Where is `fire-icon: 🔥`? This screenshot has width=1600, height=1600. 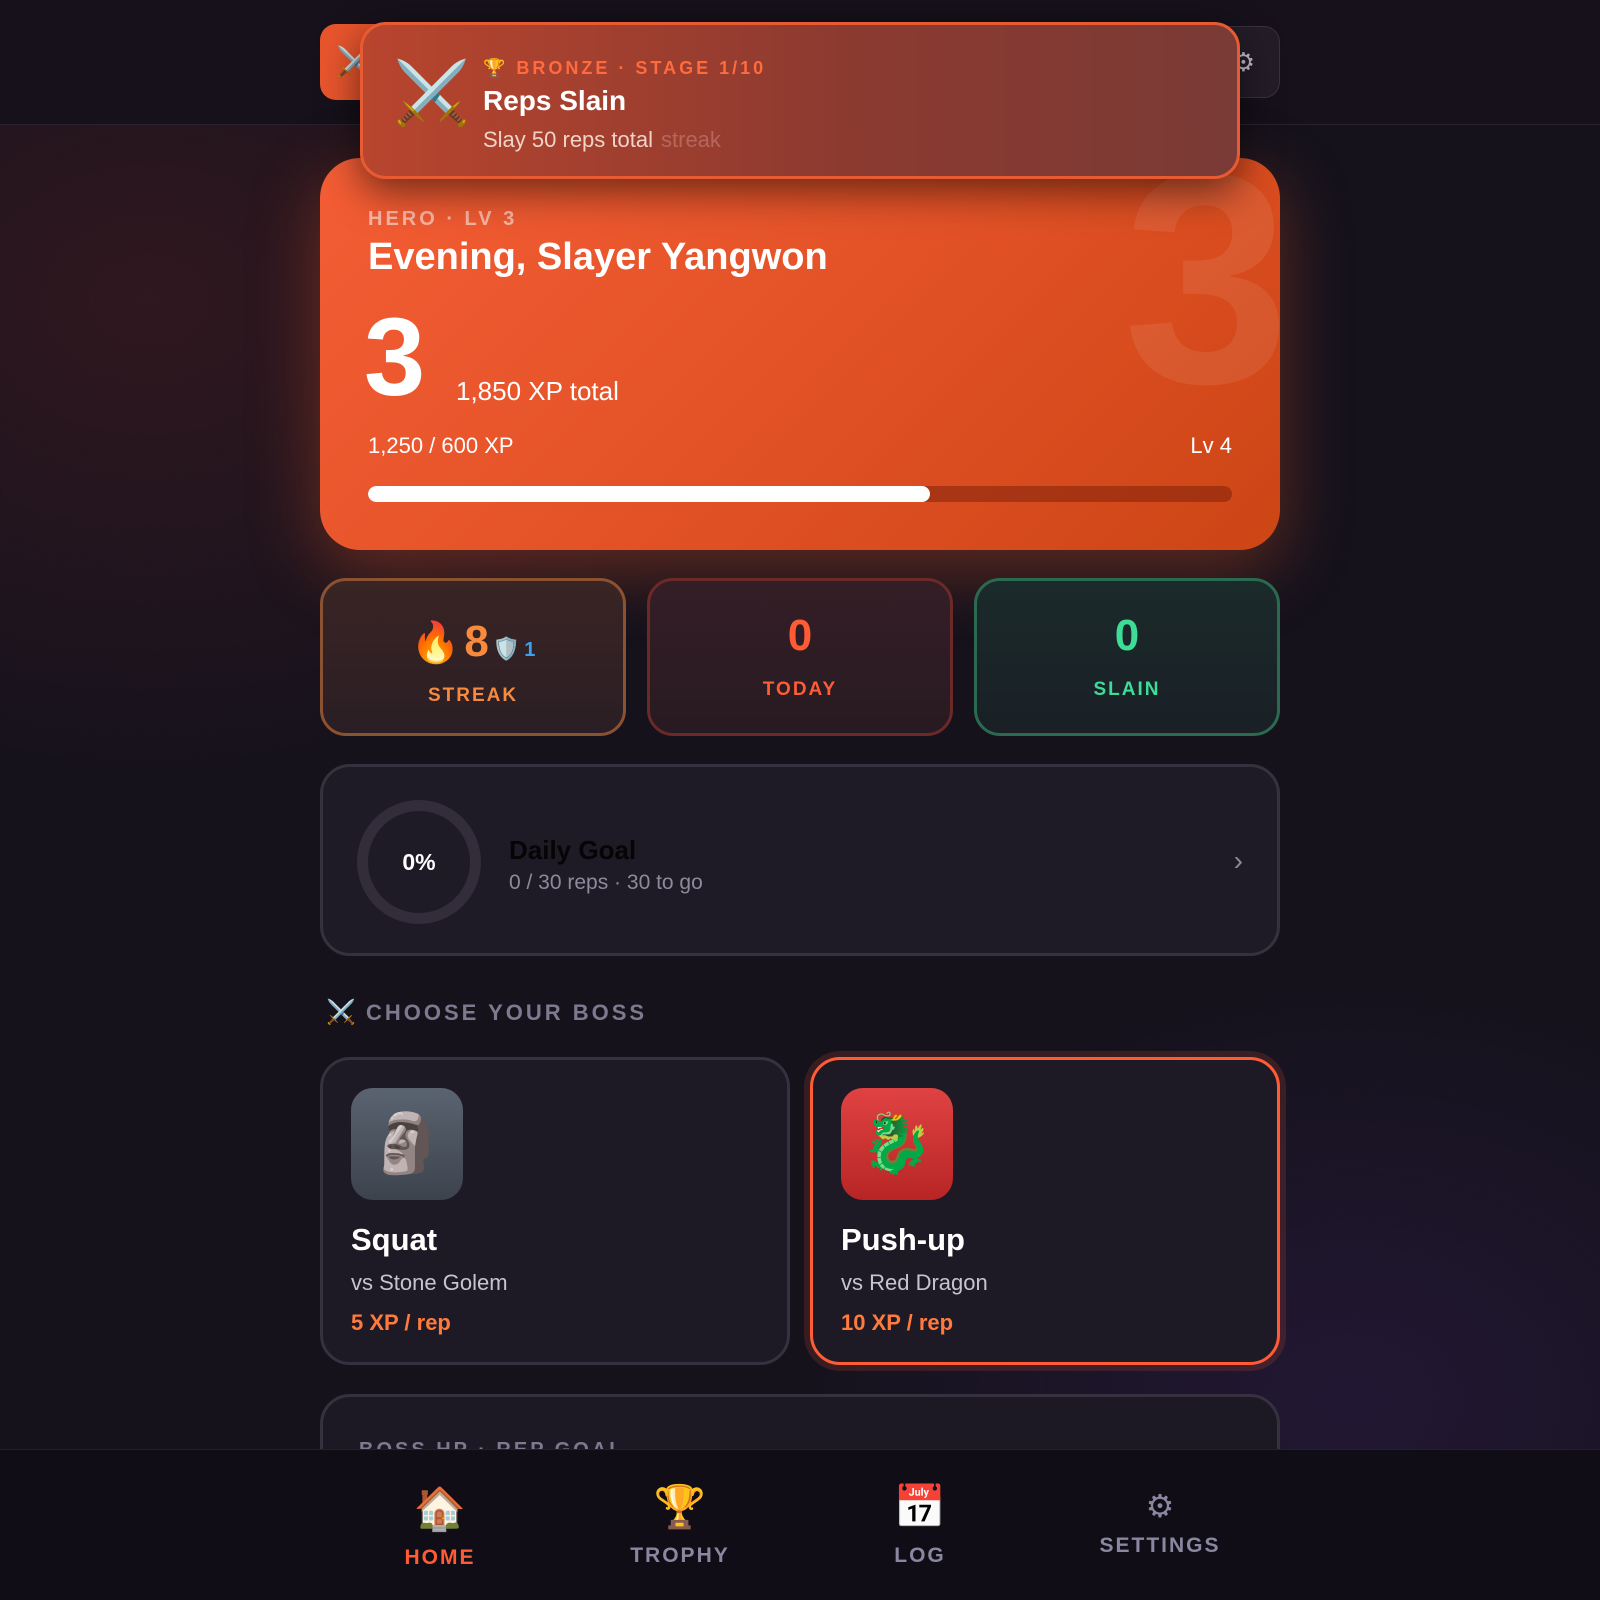 fire-icon: 🔥 is located at coordinates (435, 643).